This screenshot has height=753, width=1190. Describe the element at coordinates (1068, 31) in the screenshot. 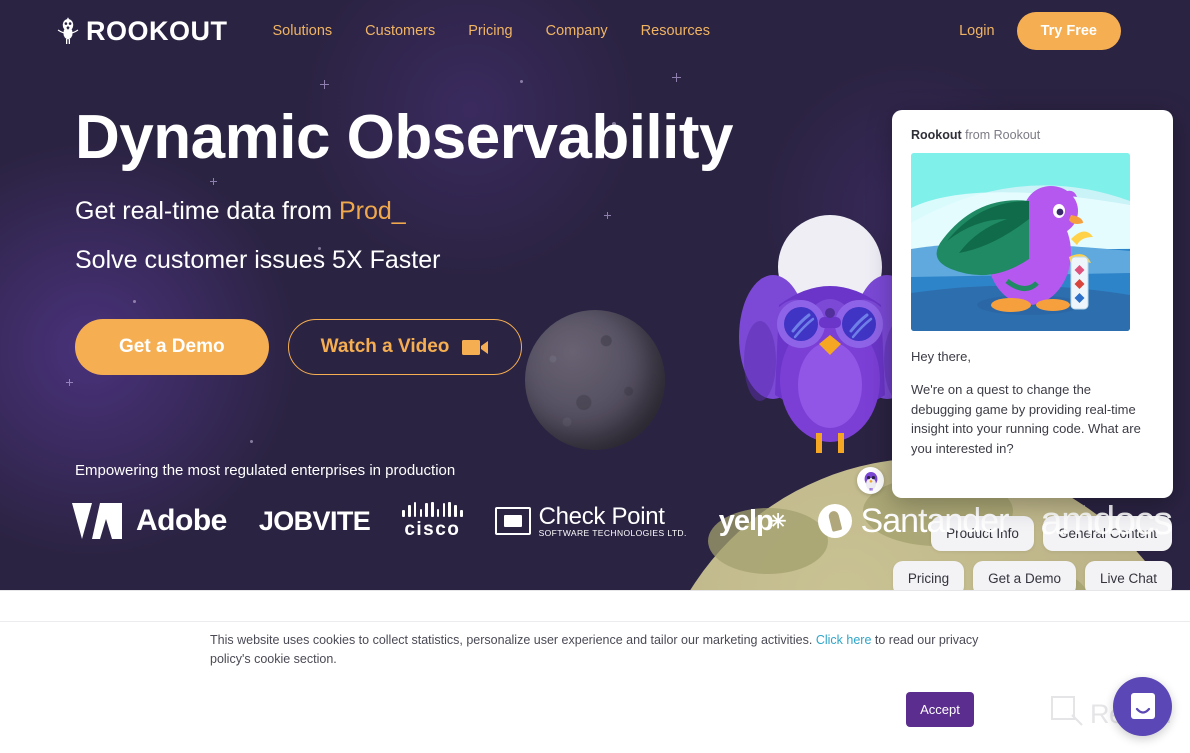

I see `try-free-button: Try Free` at that location.